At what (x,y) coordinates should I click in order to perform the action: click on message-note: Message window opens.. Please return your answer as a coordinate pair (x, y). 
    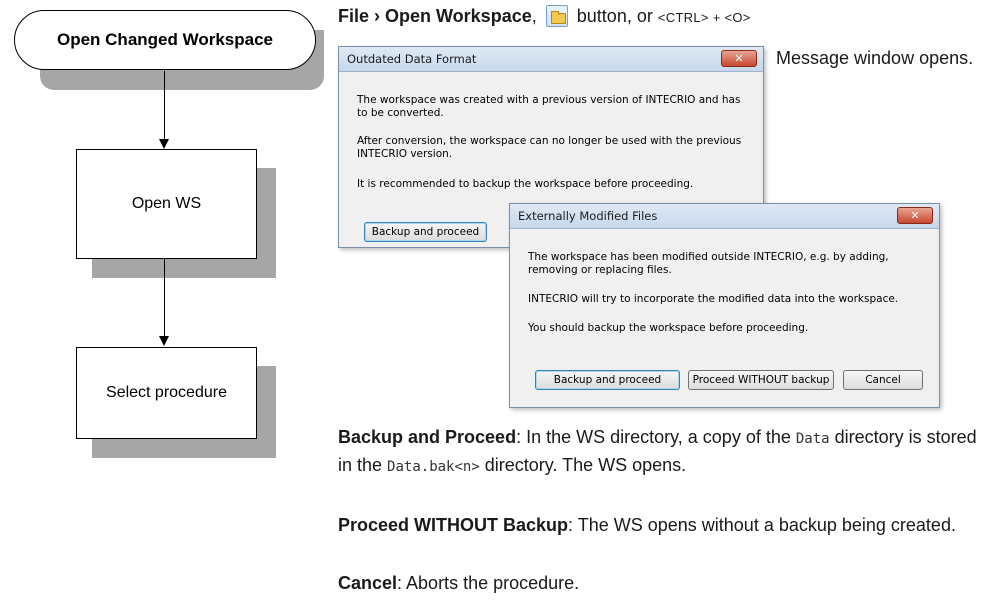
    Looking at the image, I should click on (881, 58).